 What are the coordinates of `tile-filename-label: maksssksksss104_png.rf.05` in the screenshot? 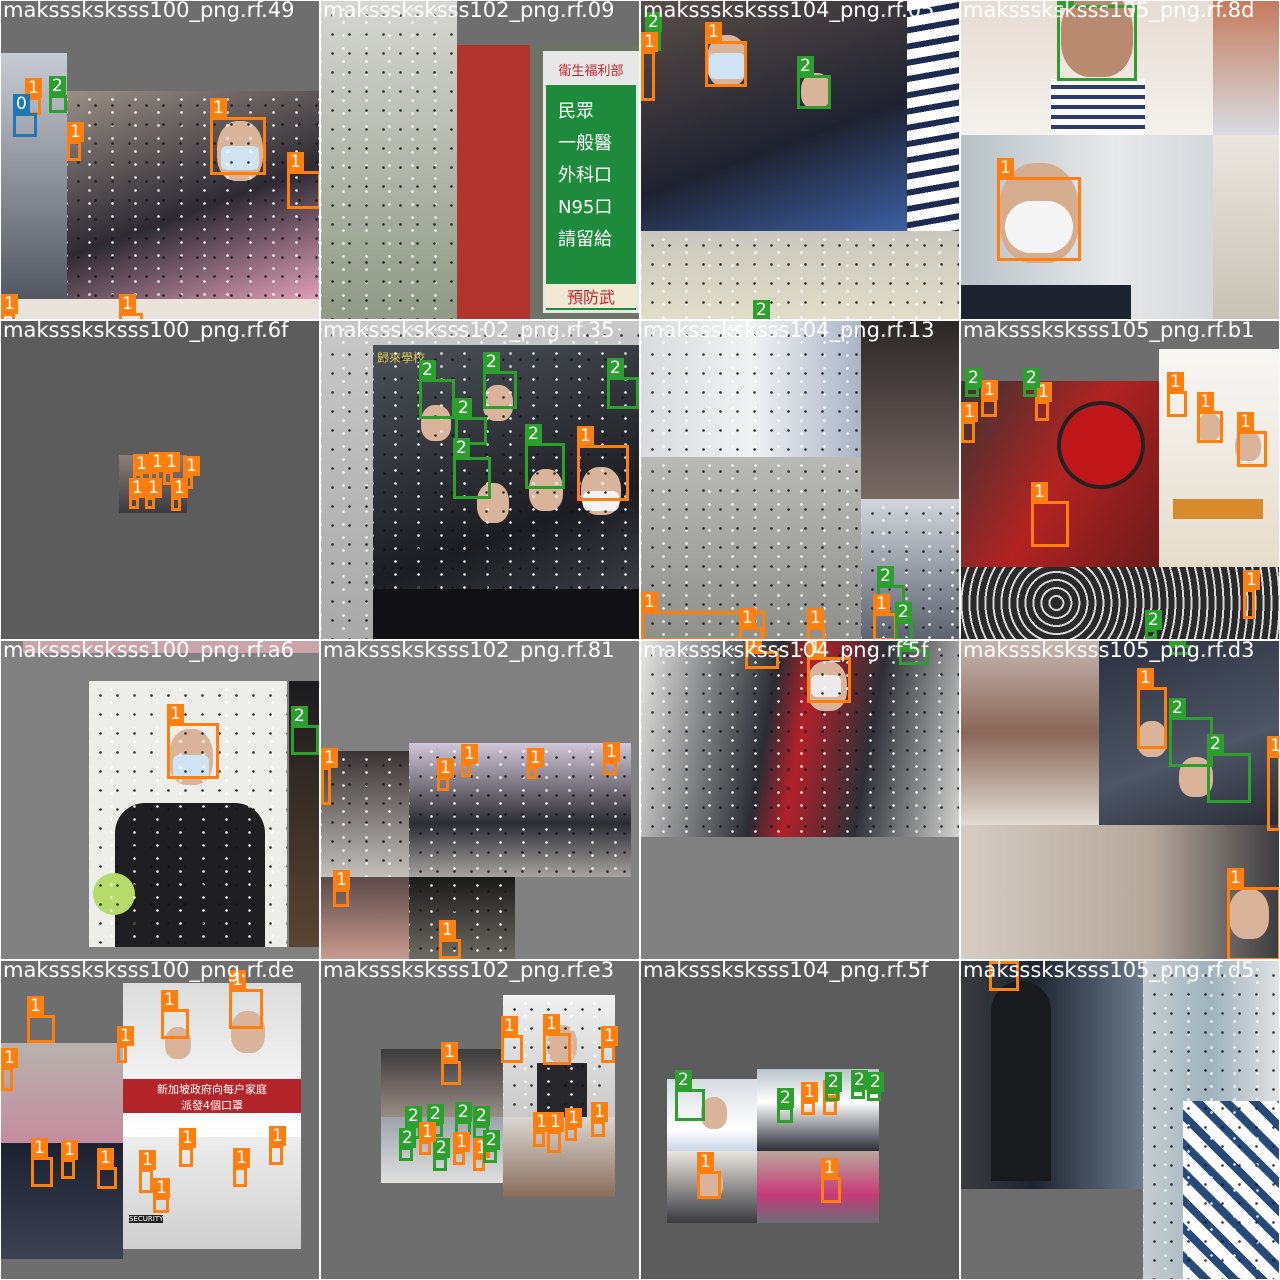 It's located at (789, 11).